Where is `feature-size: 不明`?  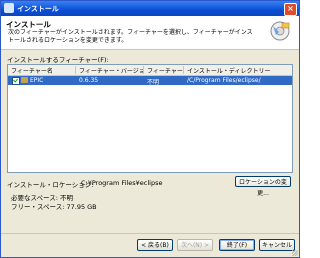
feature-size: 不明 is located at coordinates (153, 82).